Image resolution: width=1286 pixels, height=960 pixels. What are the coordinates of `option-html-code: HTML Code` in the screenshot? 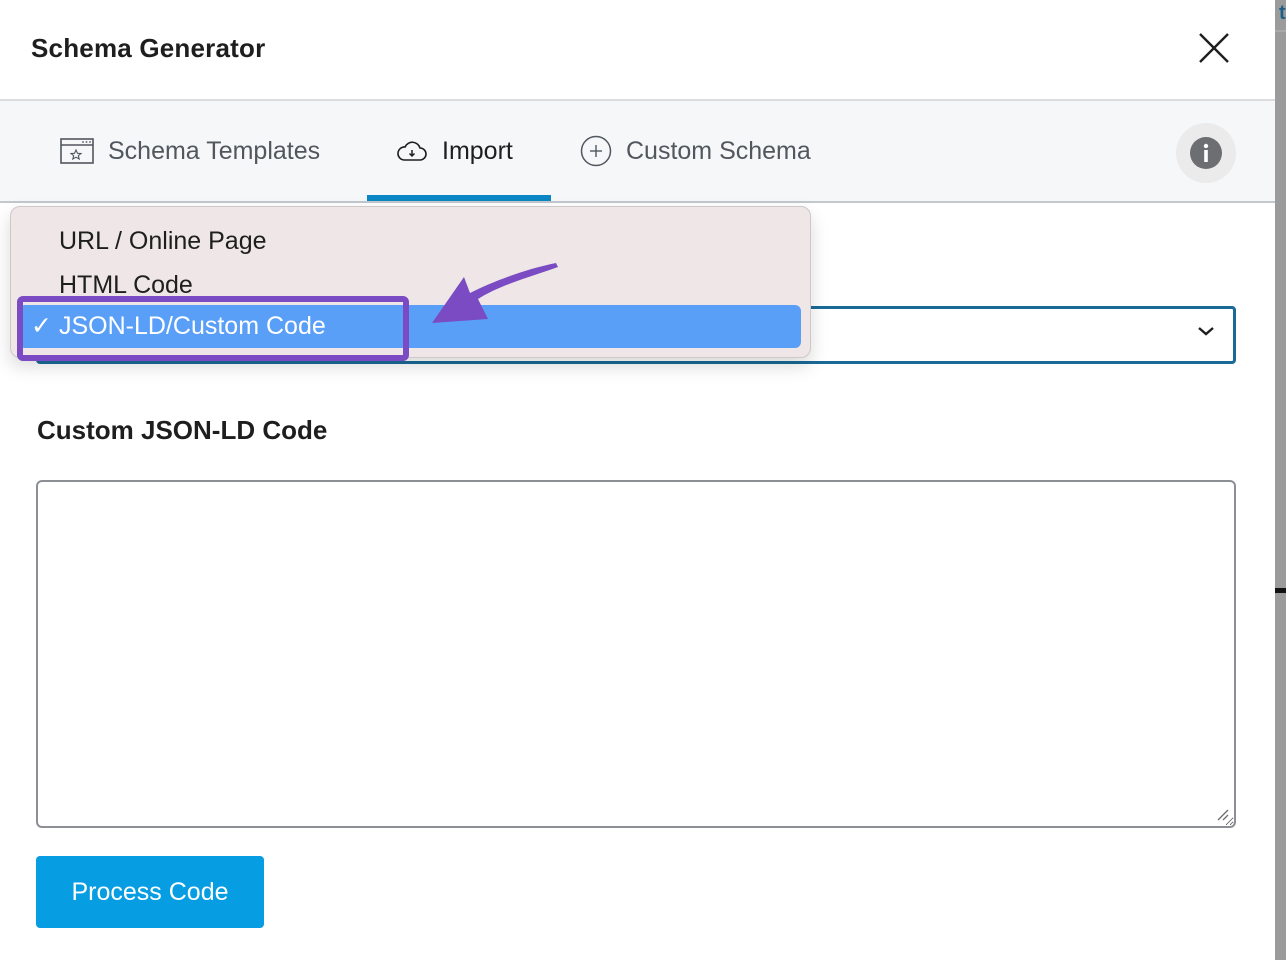 It's located at (126, 285).